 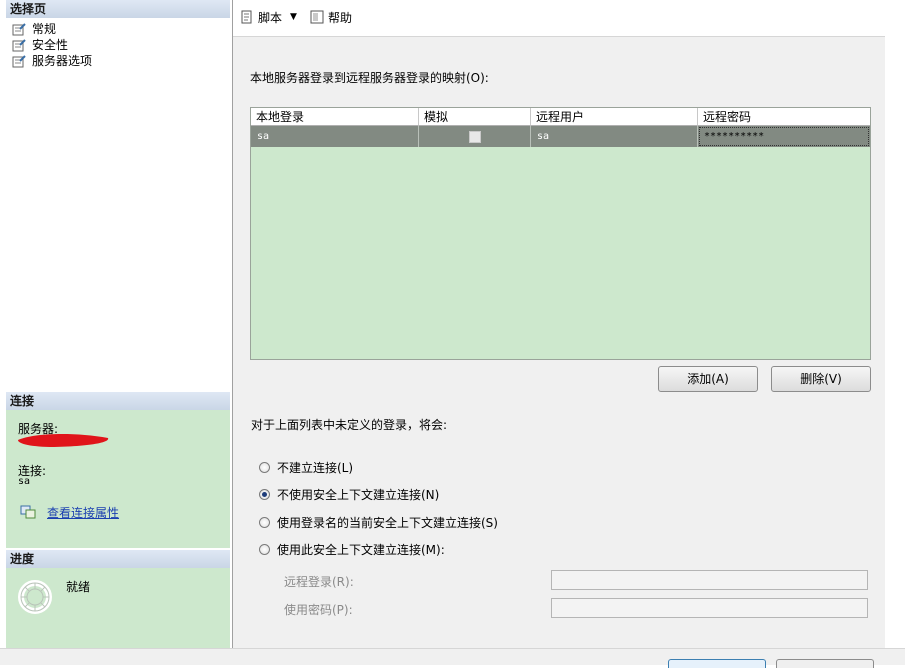 I want to click on script-button: 脚本 ▼, so click(x=268, y=17).